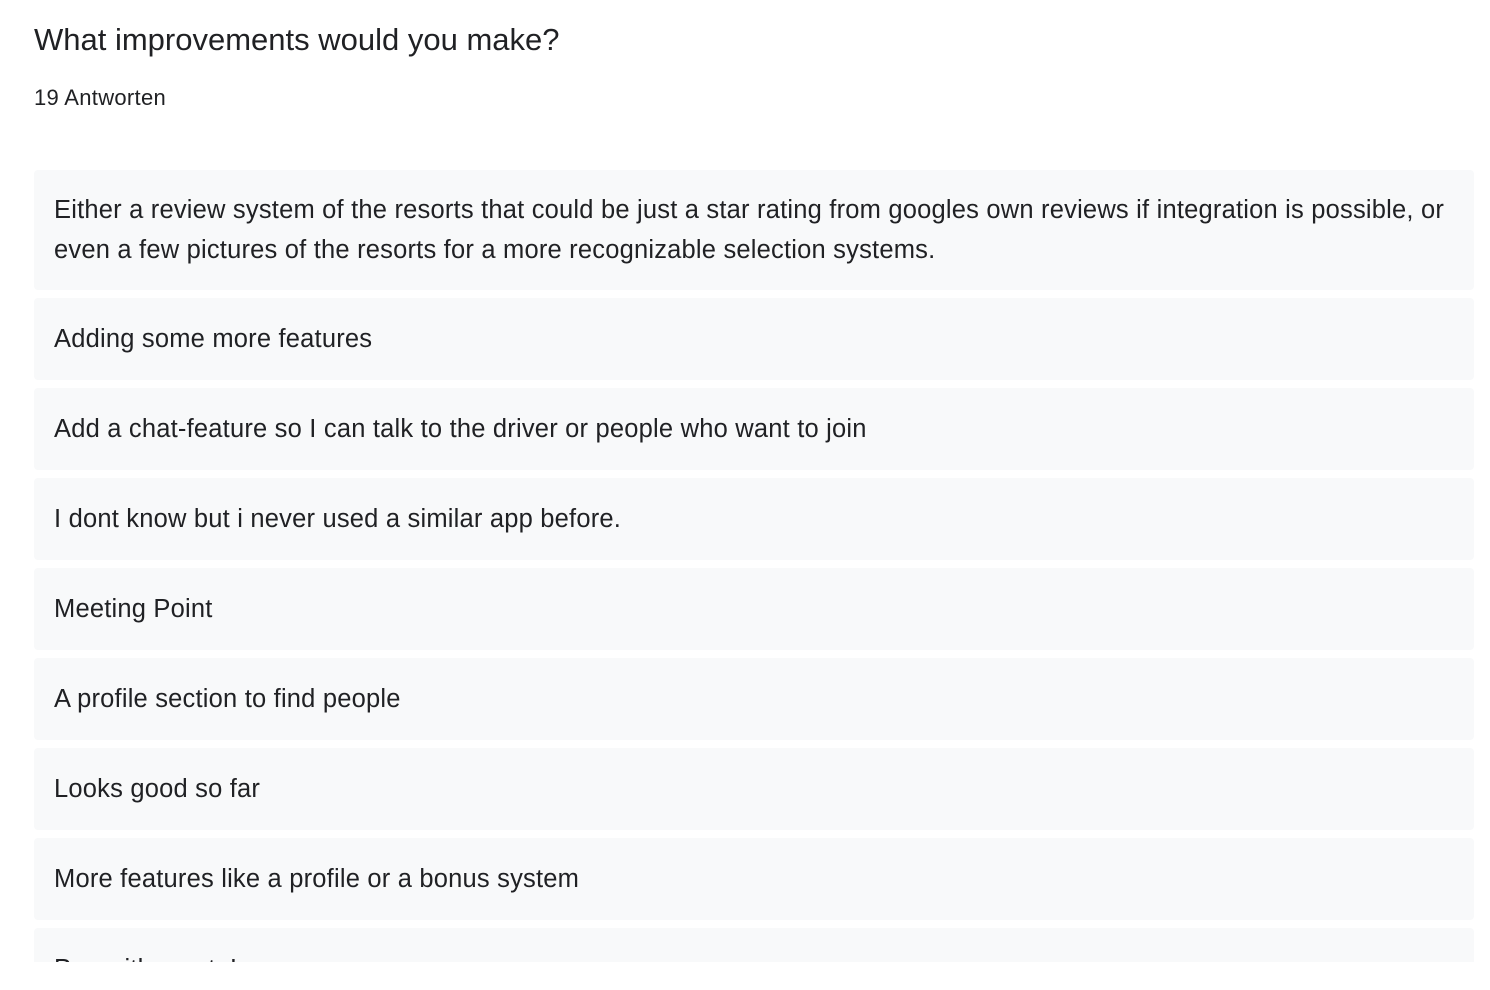 The image size is (1490, 990). I want to click on response-item: Looks good so far, so click(754, 789).